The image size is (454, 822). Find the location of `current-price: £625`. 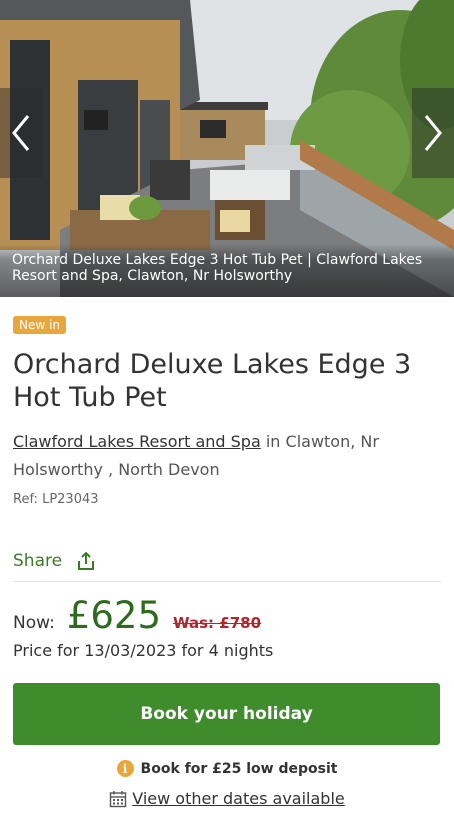

current-price: £625 is located at coordinates (113, 615).